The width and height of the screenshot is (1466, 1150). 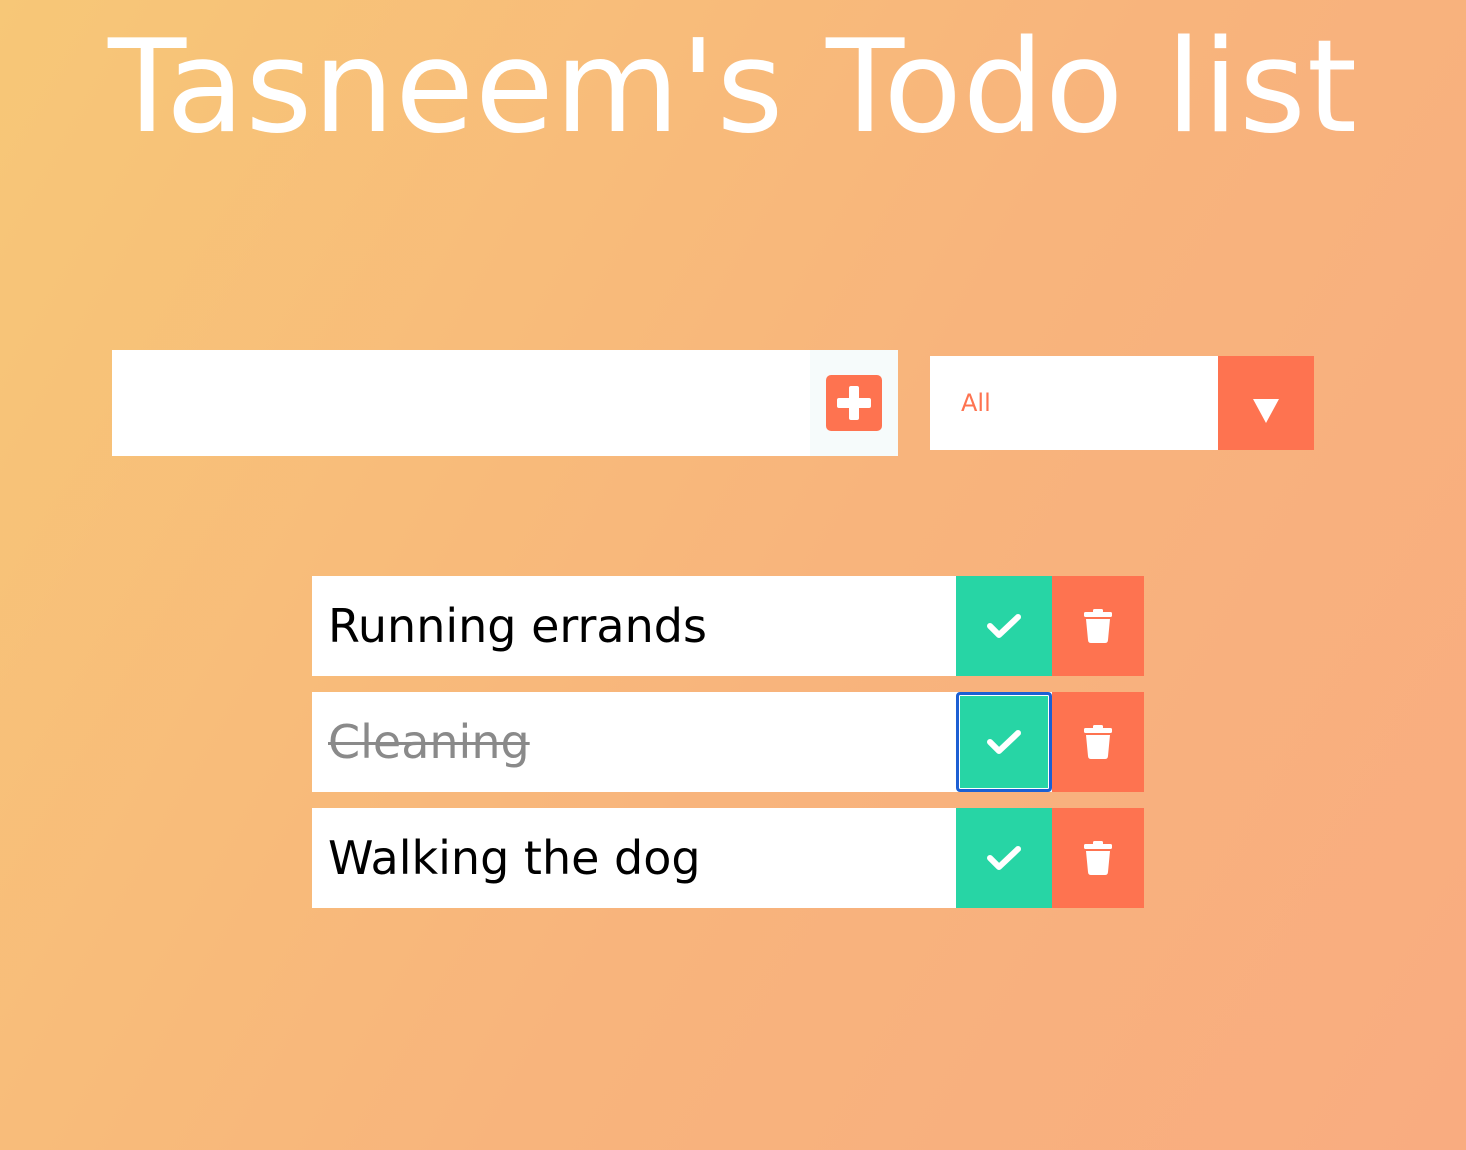 I want to click on todo-text: Walking the dog, so click(x=514, y=858).